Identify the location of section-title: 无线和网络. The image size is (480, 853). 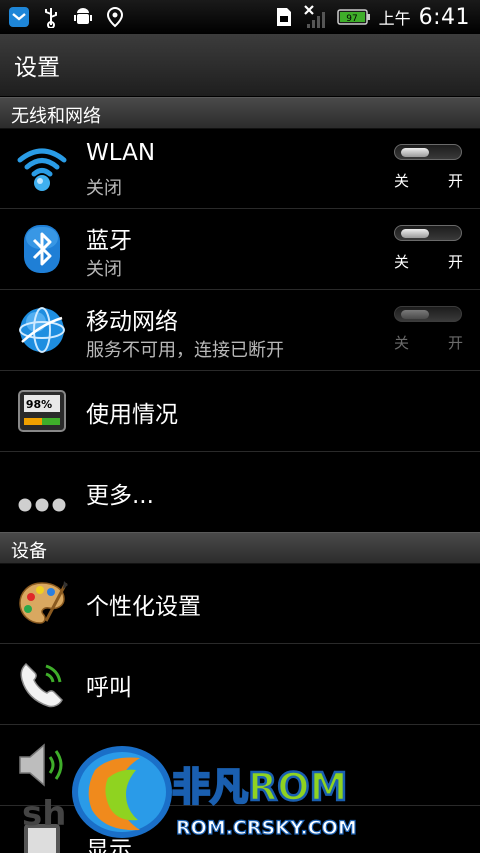
(56, 116).